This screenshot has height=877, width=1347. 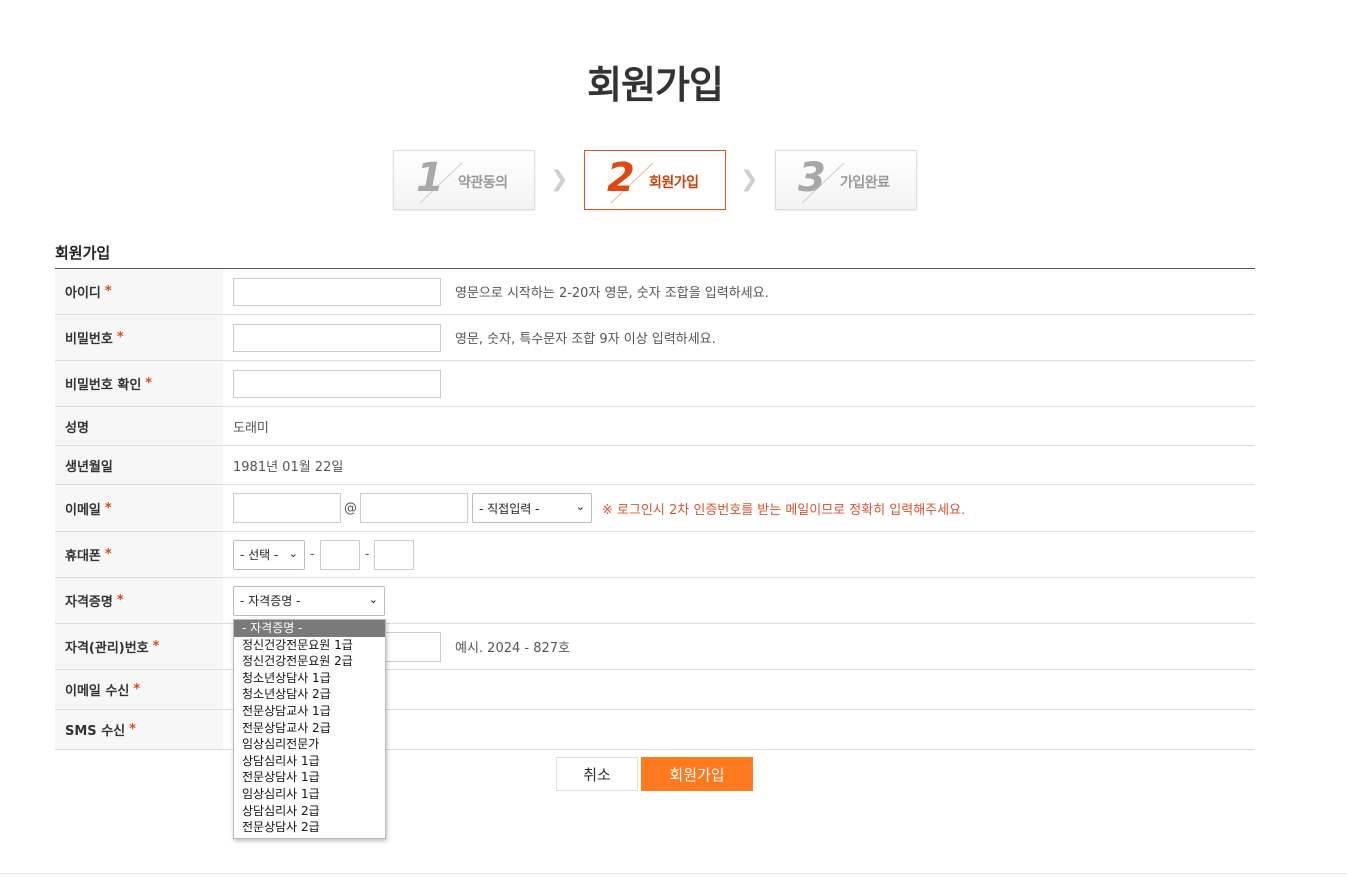 I want to click on label-birth: 생년월일, so click(x=139, y=465).